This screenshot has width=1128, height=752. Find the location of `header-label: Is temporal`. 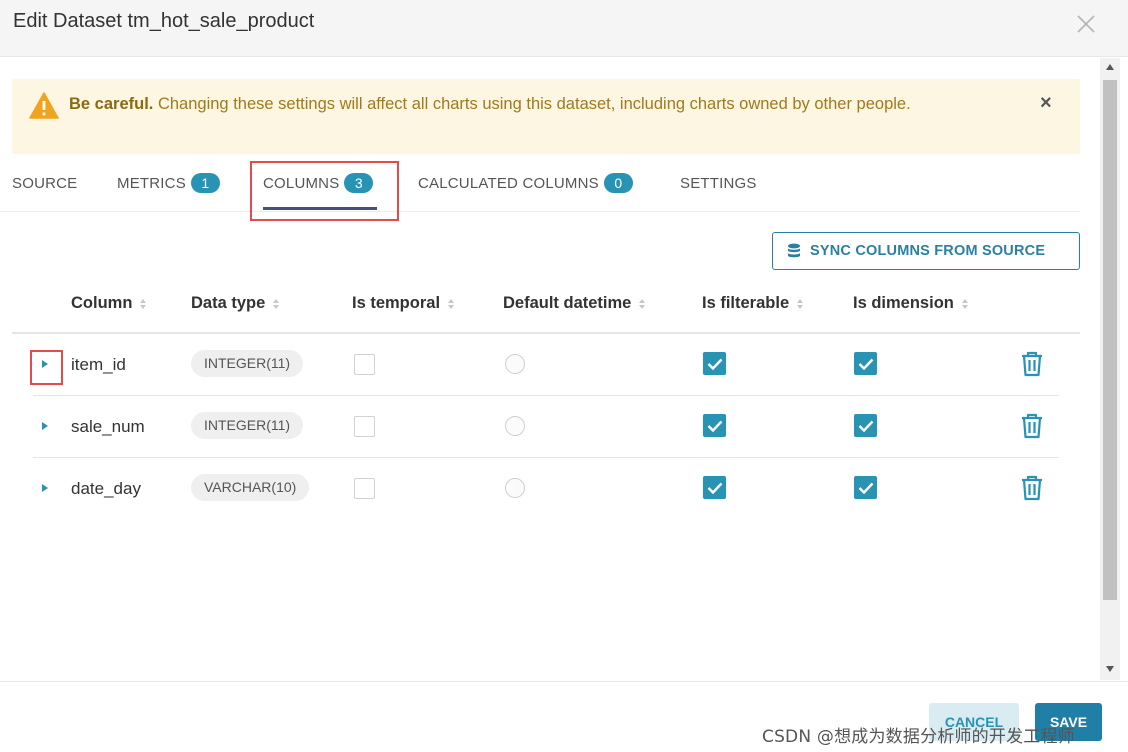

header-label: Is temporal is located at coordinates (396, 303).